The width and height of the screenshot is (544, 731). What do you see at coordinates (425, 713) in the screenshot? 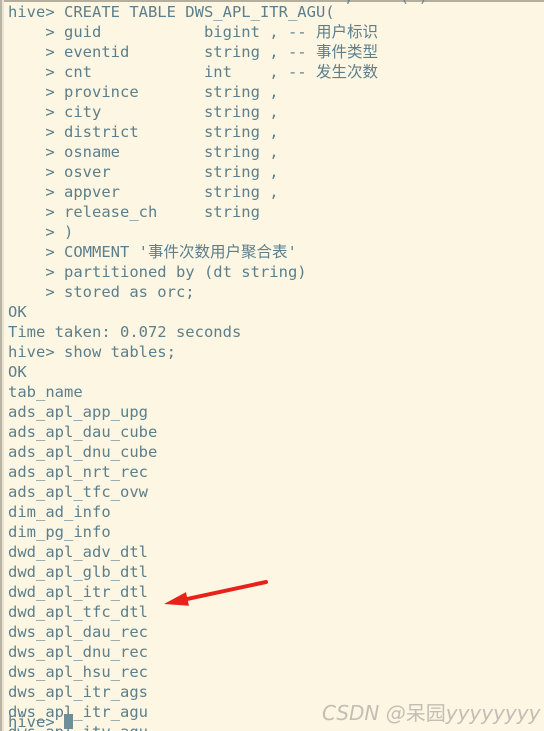
I see `watermark-name: 呆园` at bounding box center [425, 713].